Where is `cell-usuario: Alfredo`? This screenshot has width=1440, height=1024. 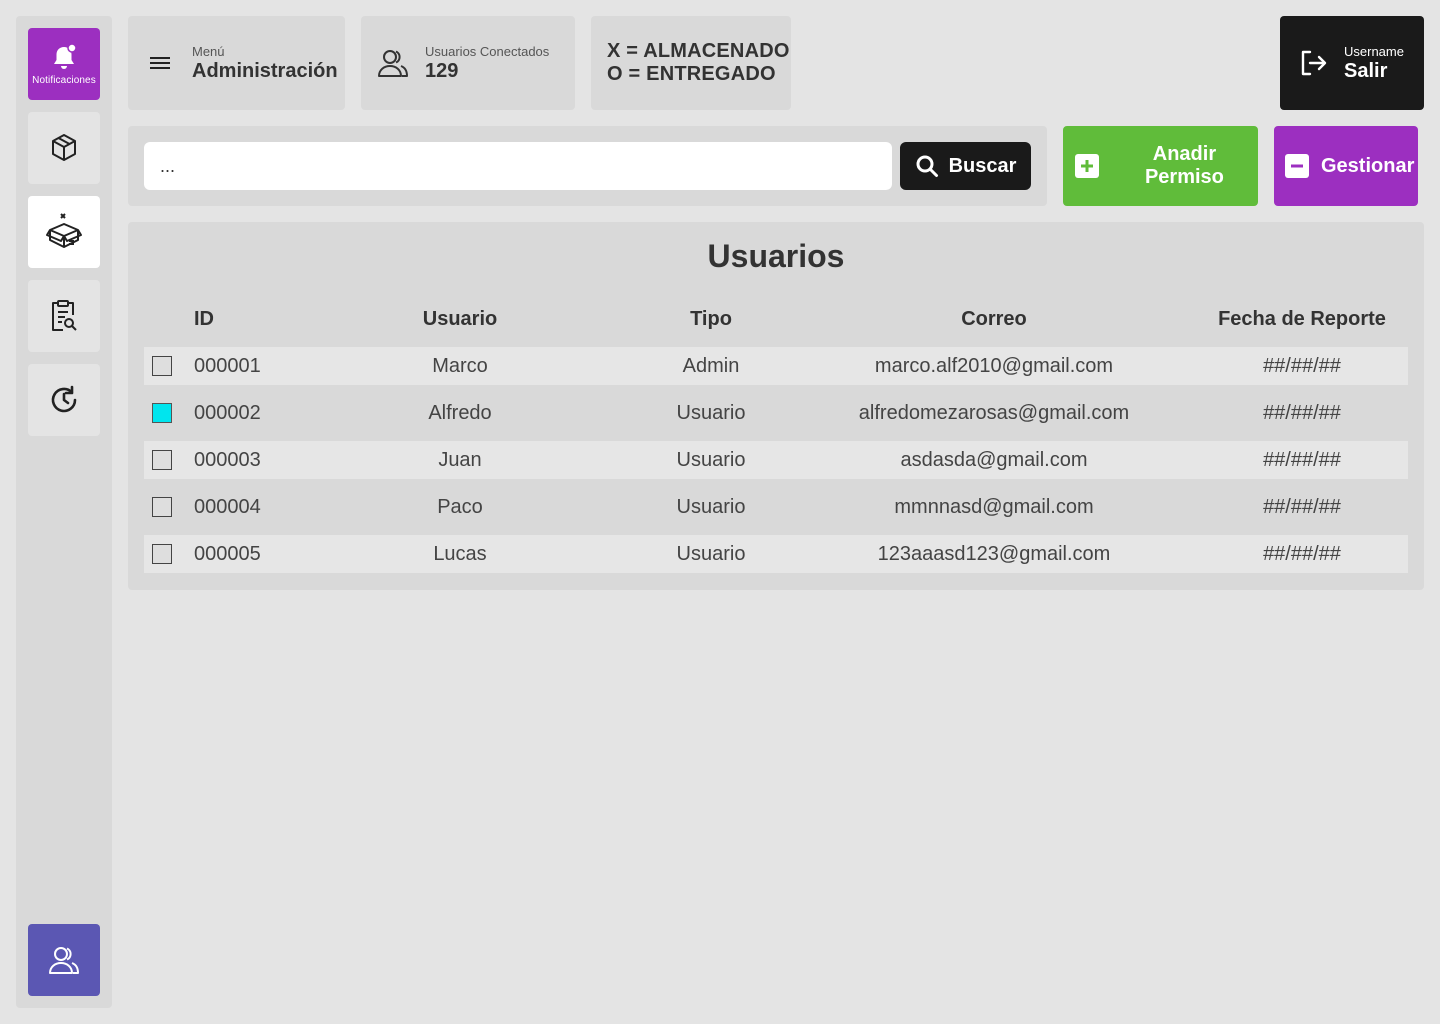 cell-usuario: Alfredo is located at coordinates (460, 412).